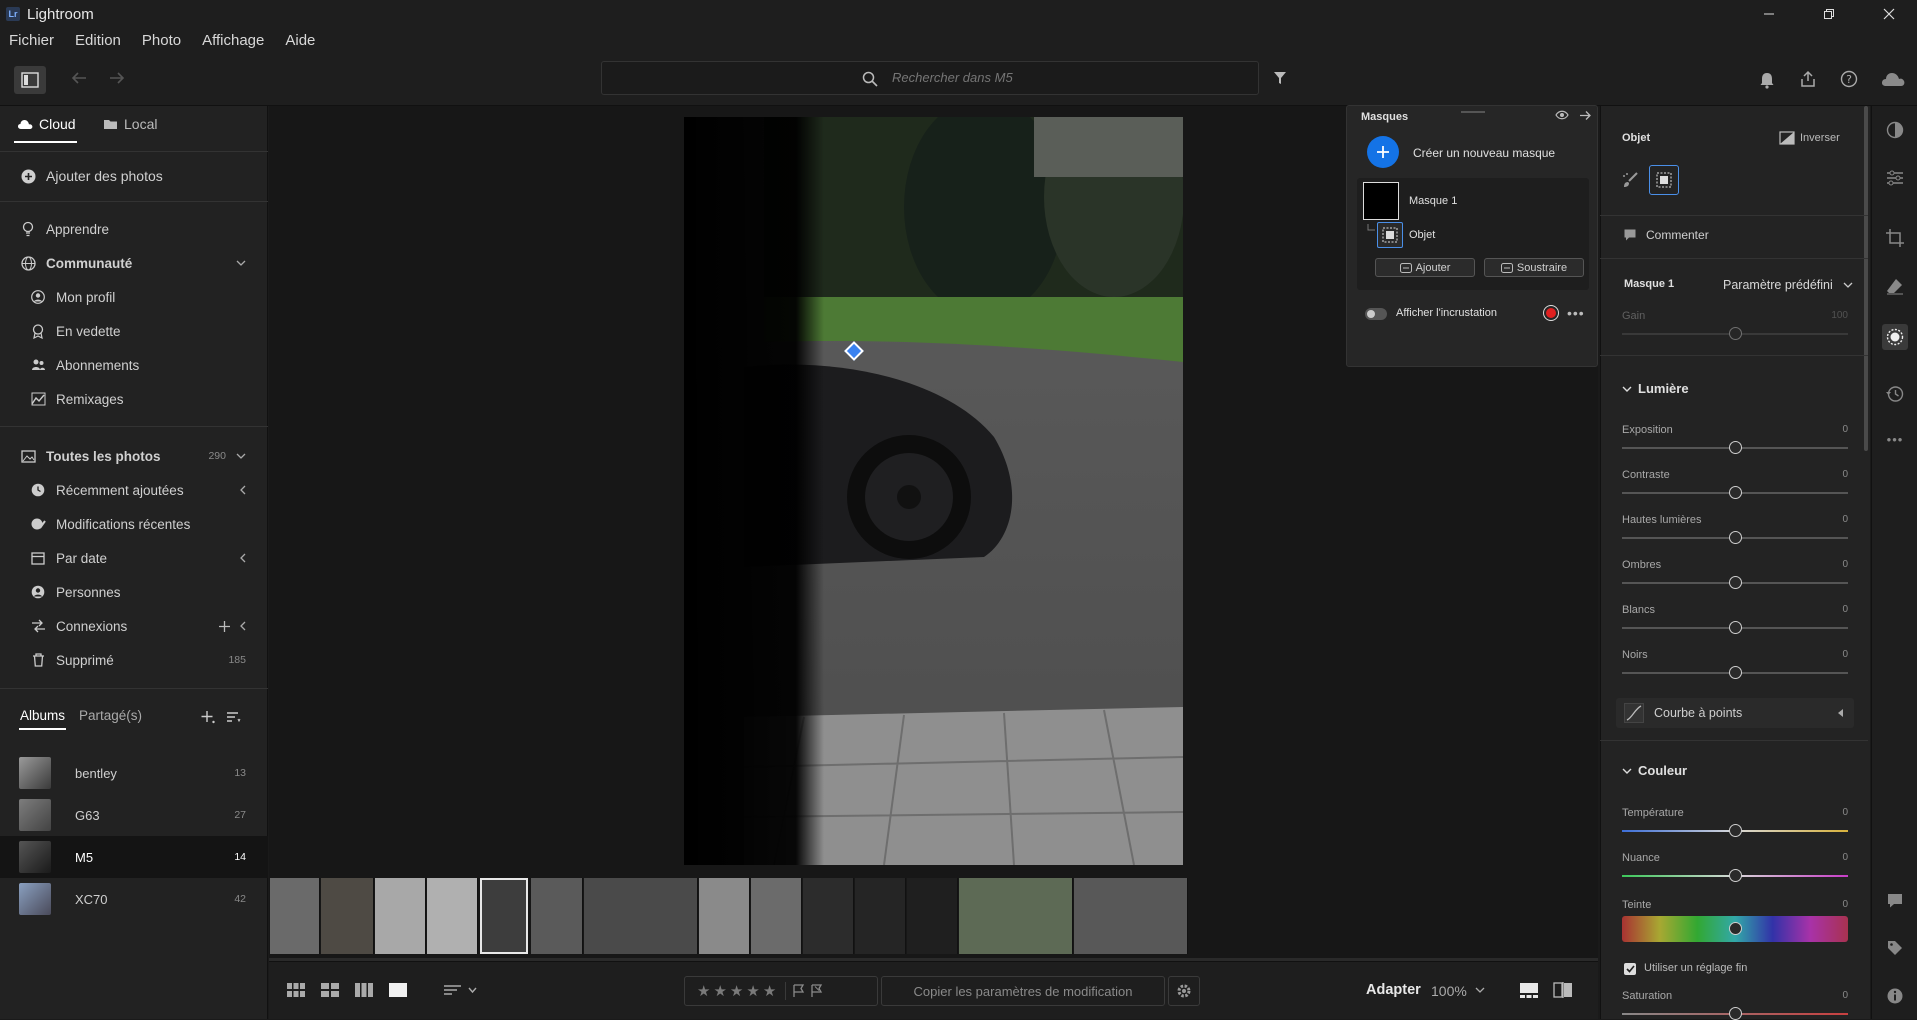  What do you see at coordinates (1425, 267) in the screenshot?
I see `add-component-button: Ajouter` at bounding box center [1425, 267].